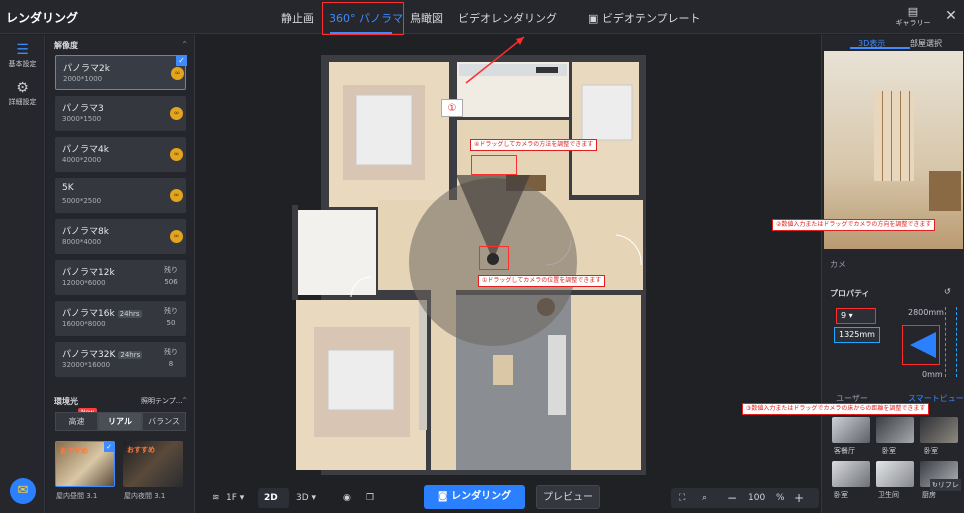 The height and width of the screenshot is (513, 964). Describe the element at coordinates (84, 283) in the screenshot. I see `resolution-size: 12000*6000` at that location.